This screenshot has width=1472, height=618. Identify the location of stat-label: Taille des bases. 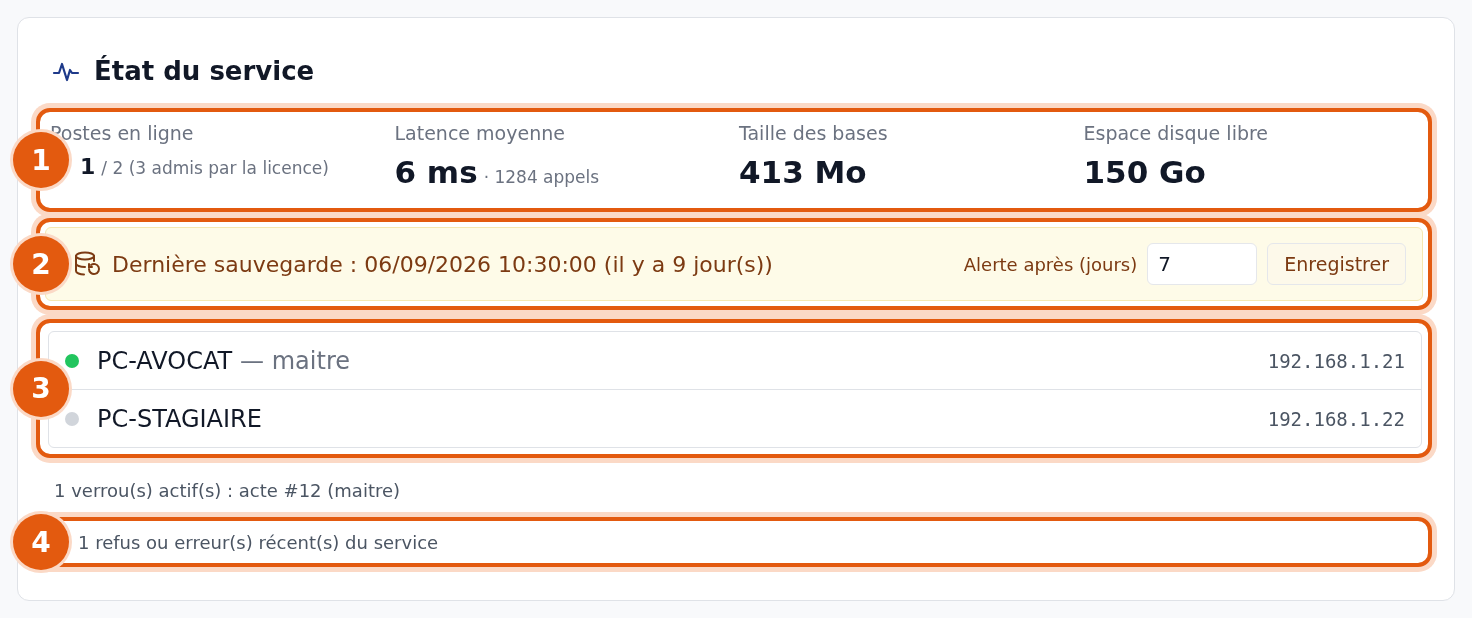
(814, 133).